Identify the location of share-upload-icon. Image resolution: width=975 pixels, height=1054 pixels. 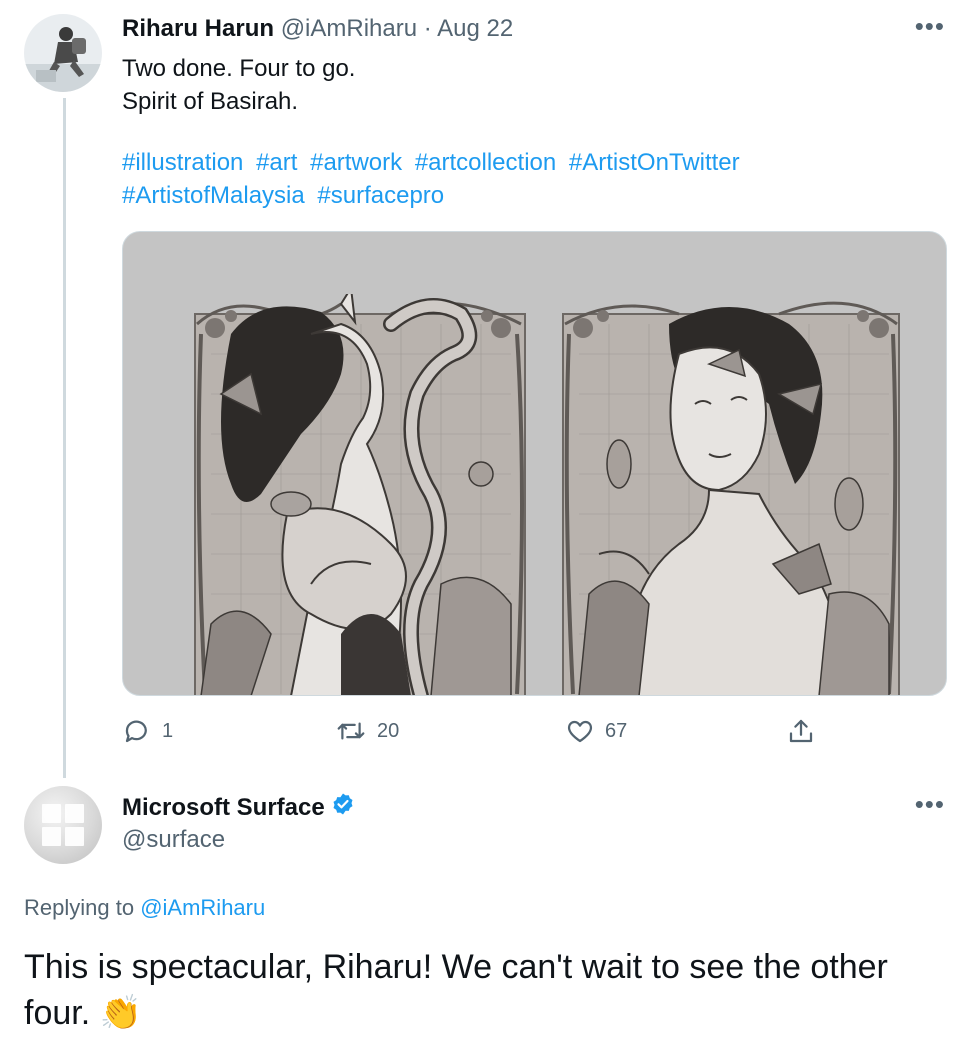
(801, 731).